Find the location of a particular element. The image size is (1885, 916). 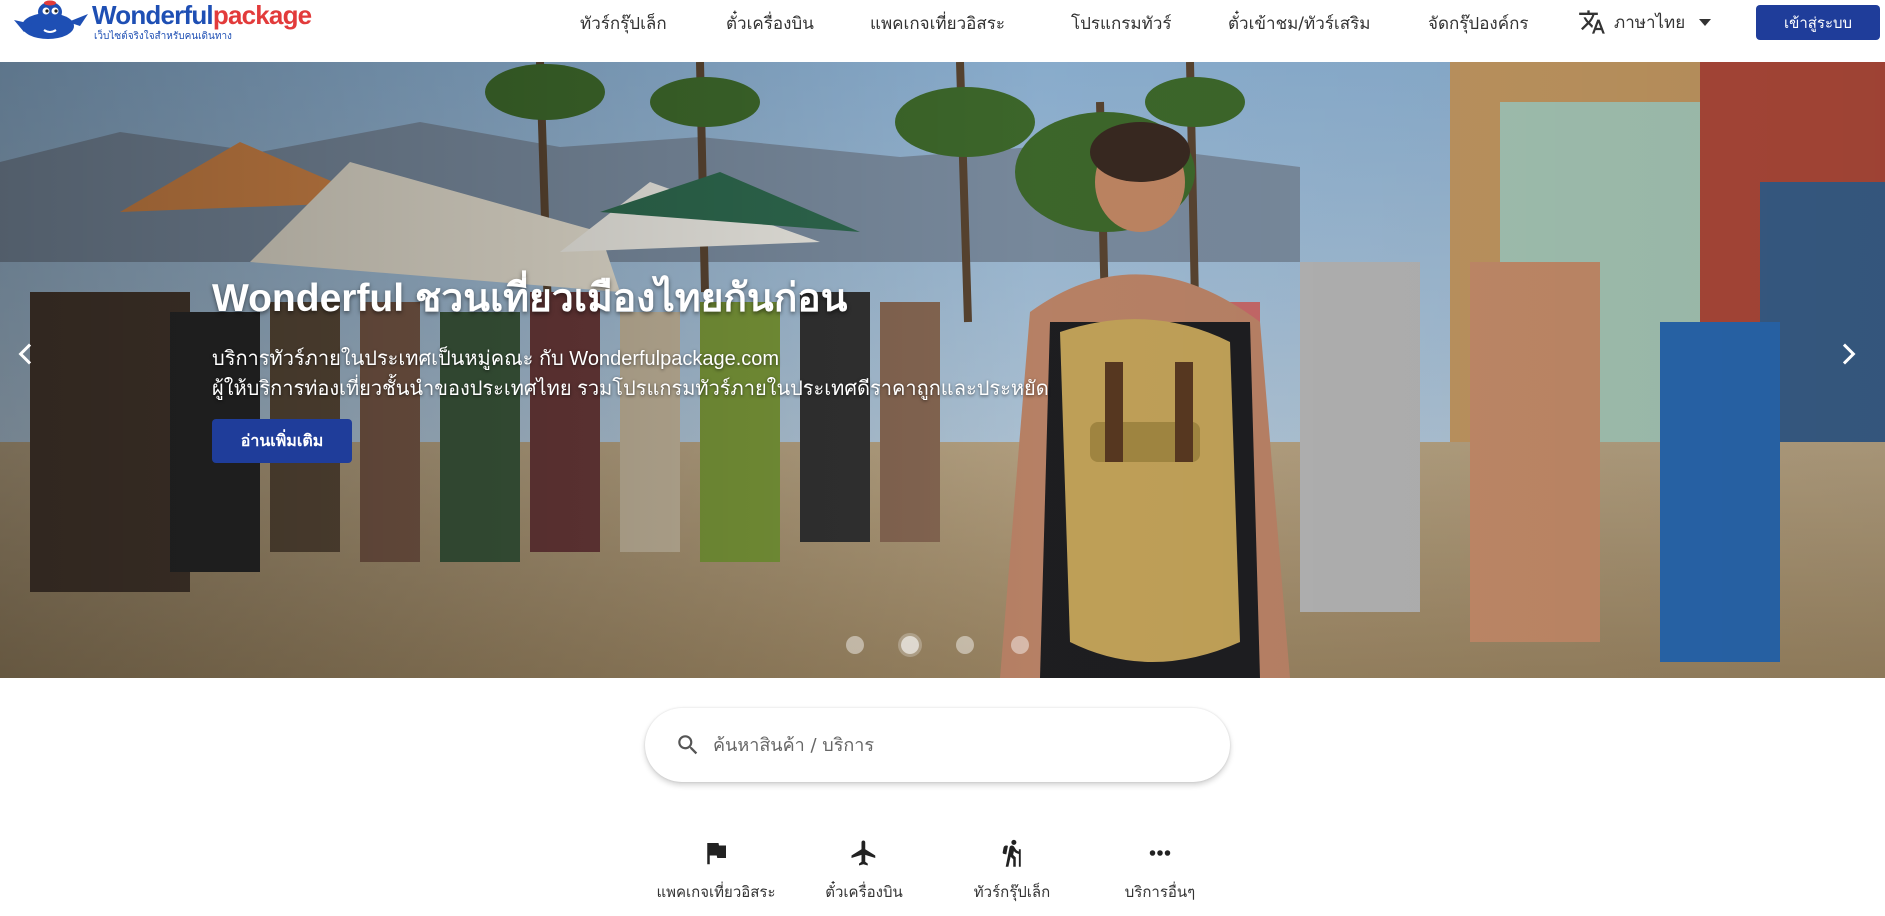

category-small-group-tour: ทัวร์กรุ๊ปเล็ก is located at coordinates (1012, 871).